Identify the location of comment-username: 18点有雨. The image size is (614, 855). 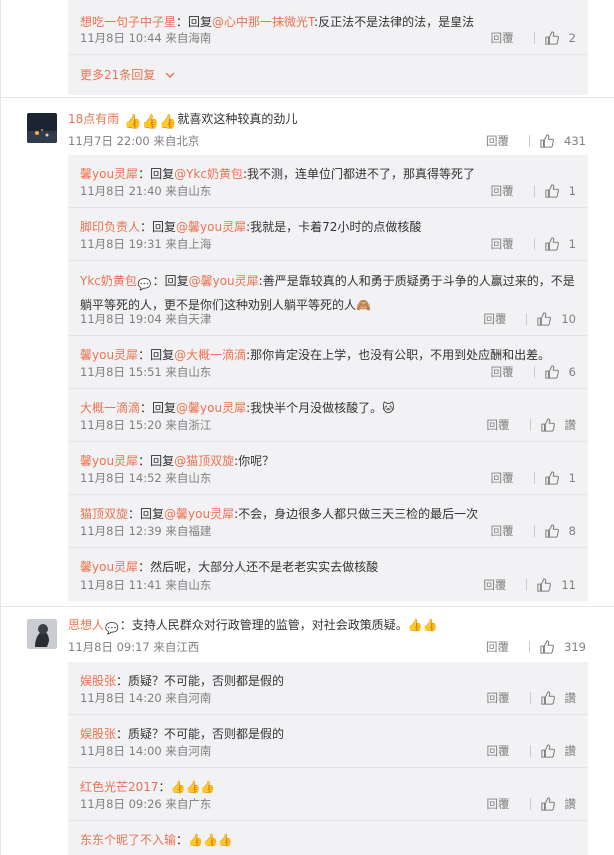
(93, 119).